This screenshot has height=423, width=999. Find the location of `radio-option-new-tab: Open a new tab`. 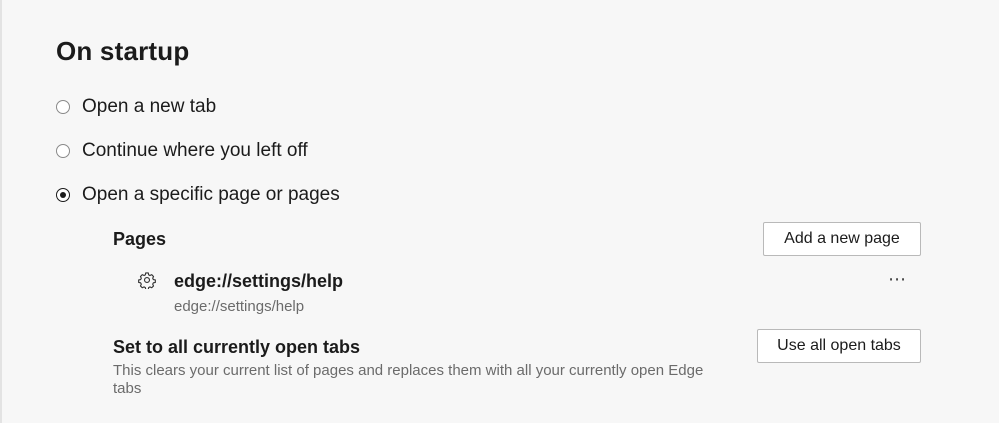

radio-option-new-tab: Open a new tab is located at coordinates (136, 107).